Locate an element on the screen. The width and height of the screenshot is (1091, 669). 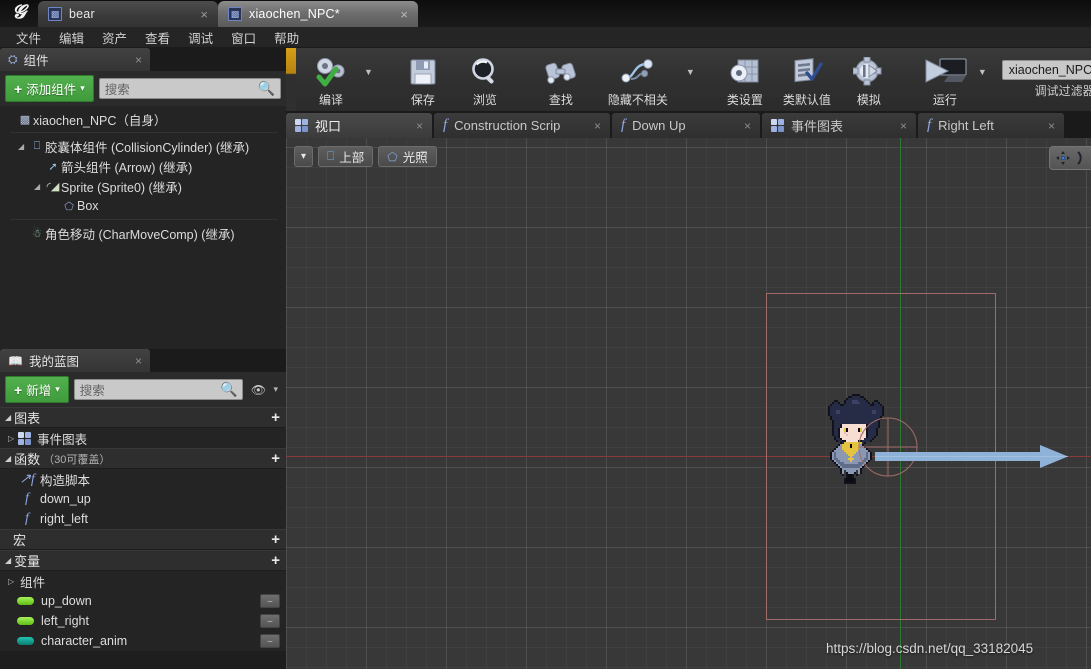
viewport-options-button: ▾ is located at coordinates (304, 156).